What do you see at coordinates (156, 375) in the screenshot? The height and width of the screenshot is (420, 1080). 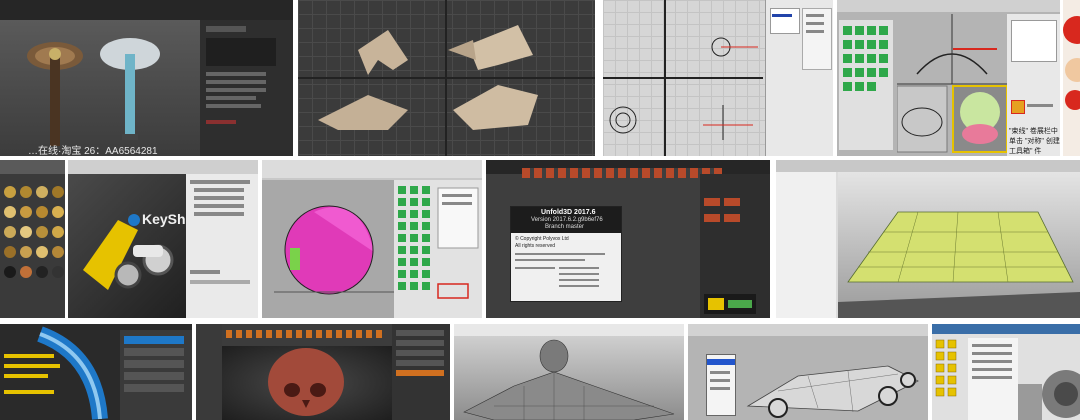 I see `properties-panel` at bounding box center [156, 375].